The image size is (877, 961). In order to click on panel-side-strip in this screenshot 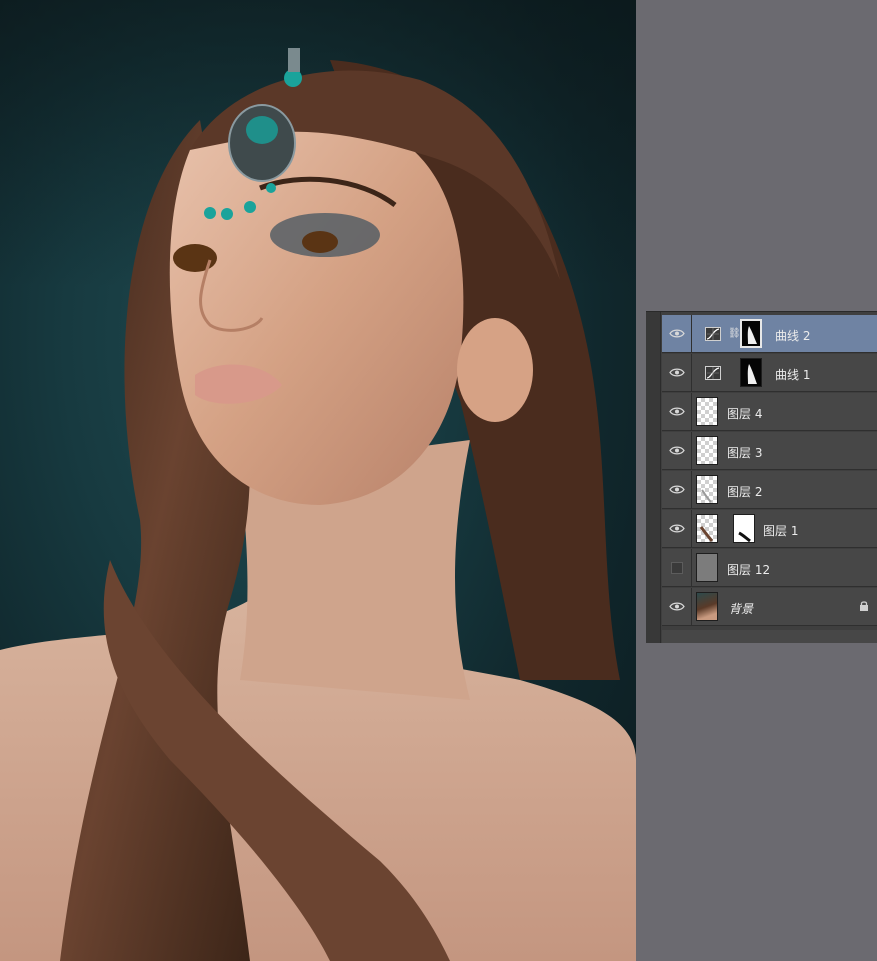, I will do `click(653, 477)`.